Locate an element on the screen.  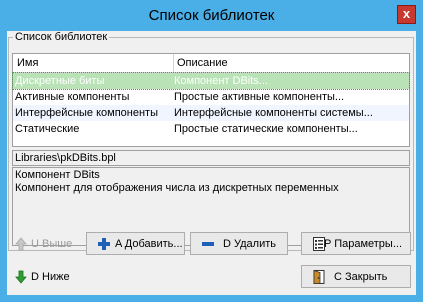
column-header-name: Имя is located at coordinates (27, 63).